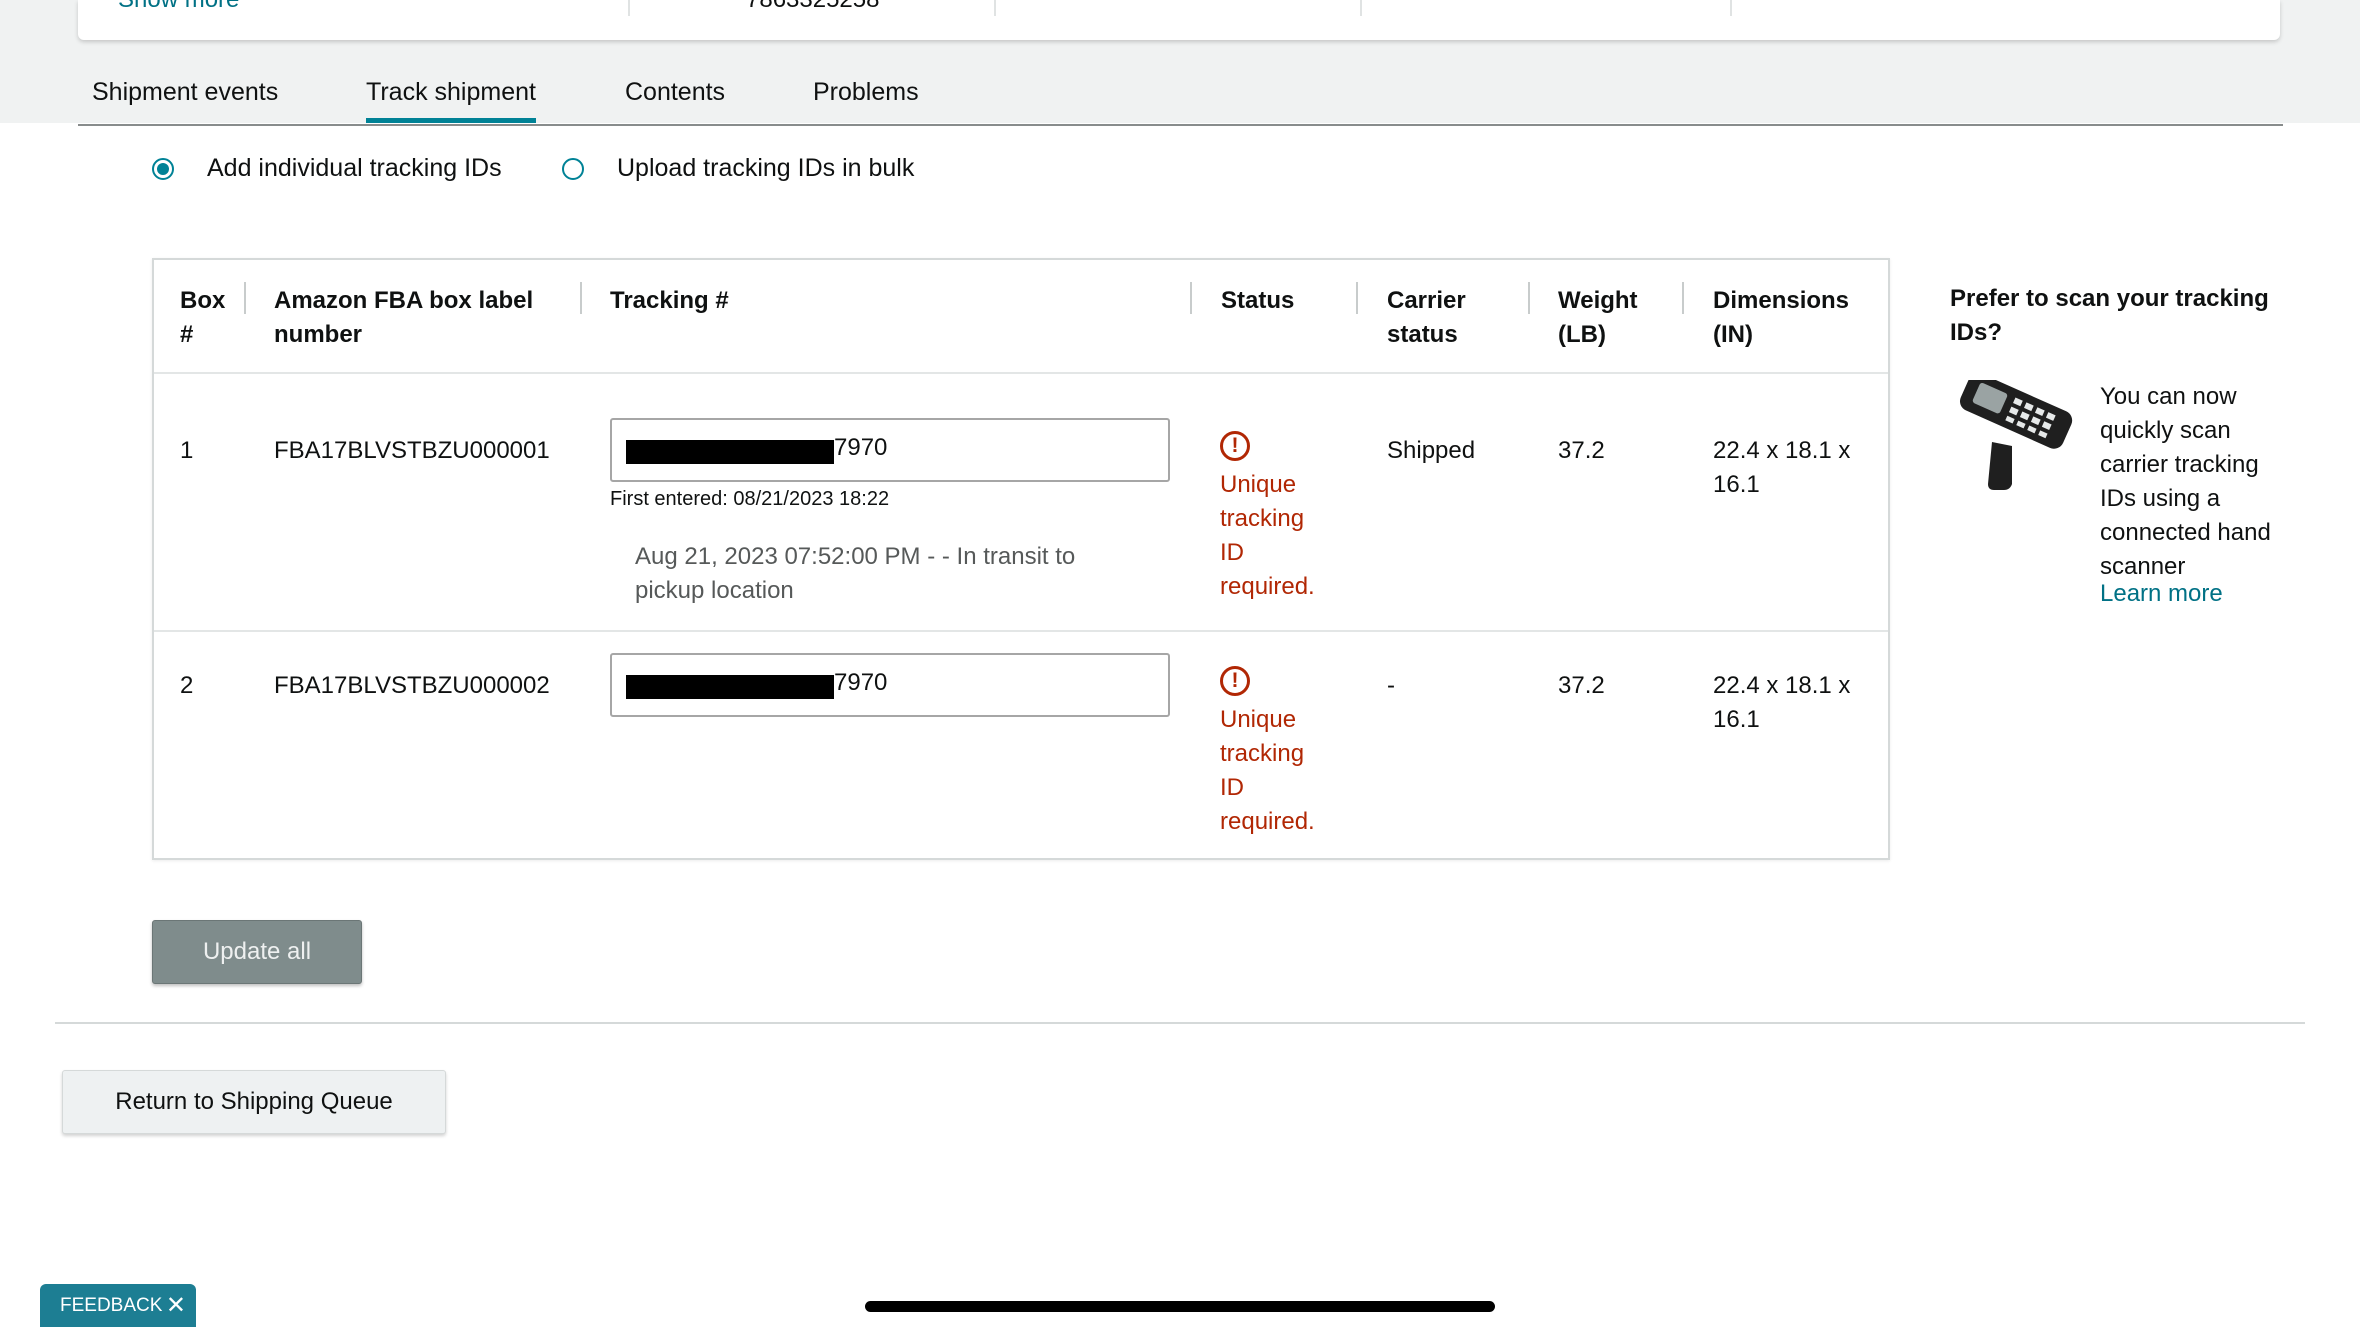 The height and width of the screenshot is (1327, 2360). Describe the element at coordinates (1391, 685) in the screenshot. I see `carrier-status: -` at that location.